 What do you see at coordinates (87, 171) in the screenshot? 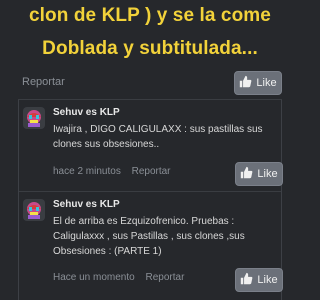
I see `comment-timestamp: hace 2 minutos` at bounding box center [87, 171].